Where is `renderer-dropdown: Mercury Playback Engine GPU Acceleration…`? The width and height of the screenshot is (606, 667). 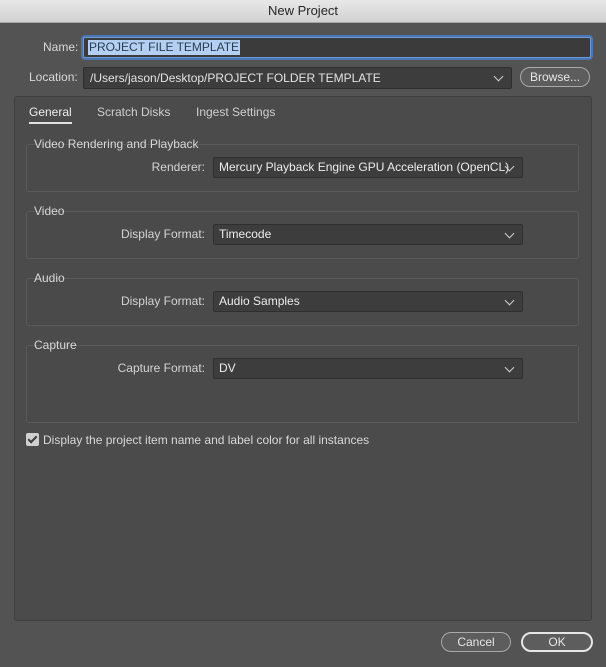 renderer-dropdown: Mercury Playback Engine GPU Acceleration… is located at coordinates (368, 167).